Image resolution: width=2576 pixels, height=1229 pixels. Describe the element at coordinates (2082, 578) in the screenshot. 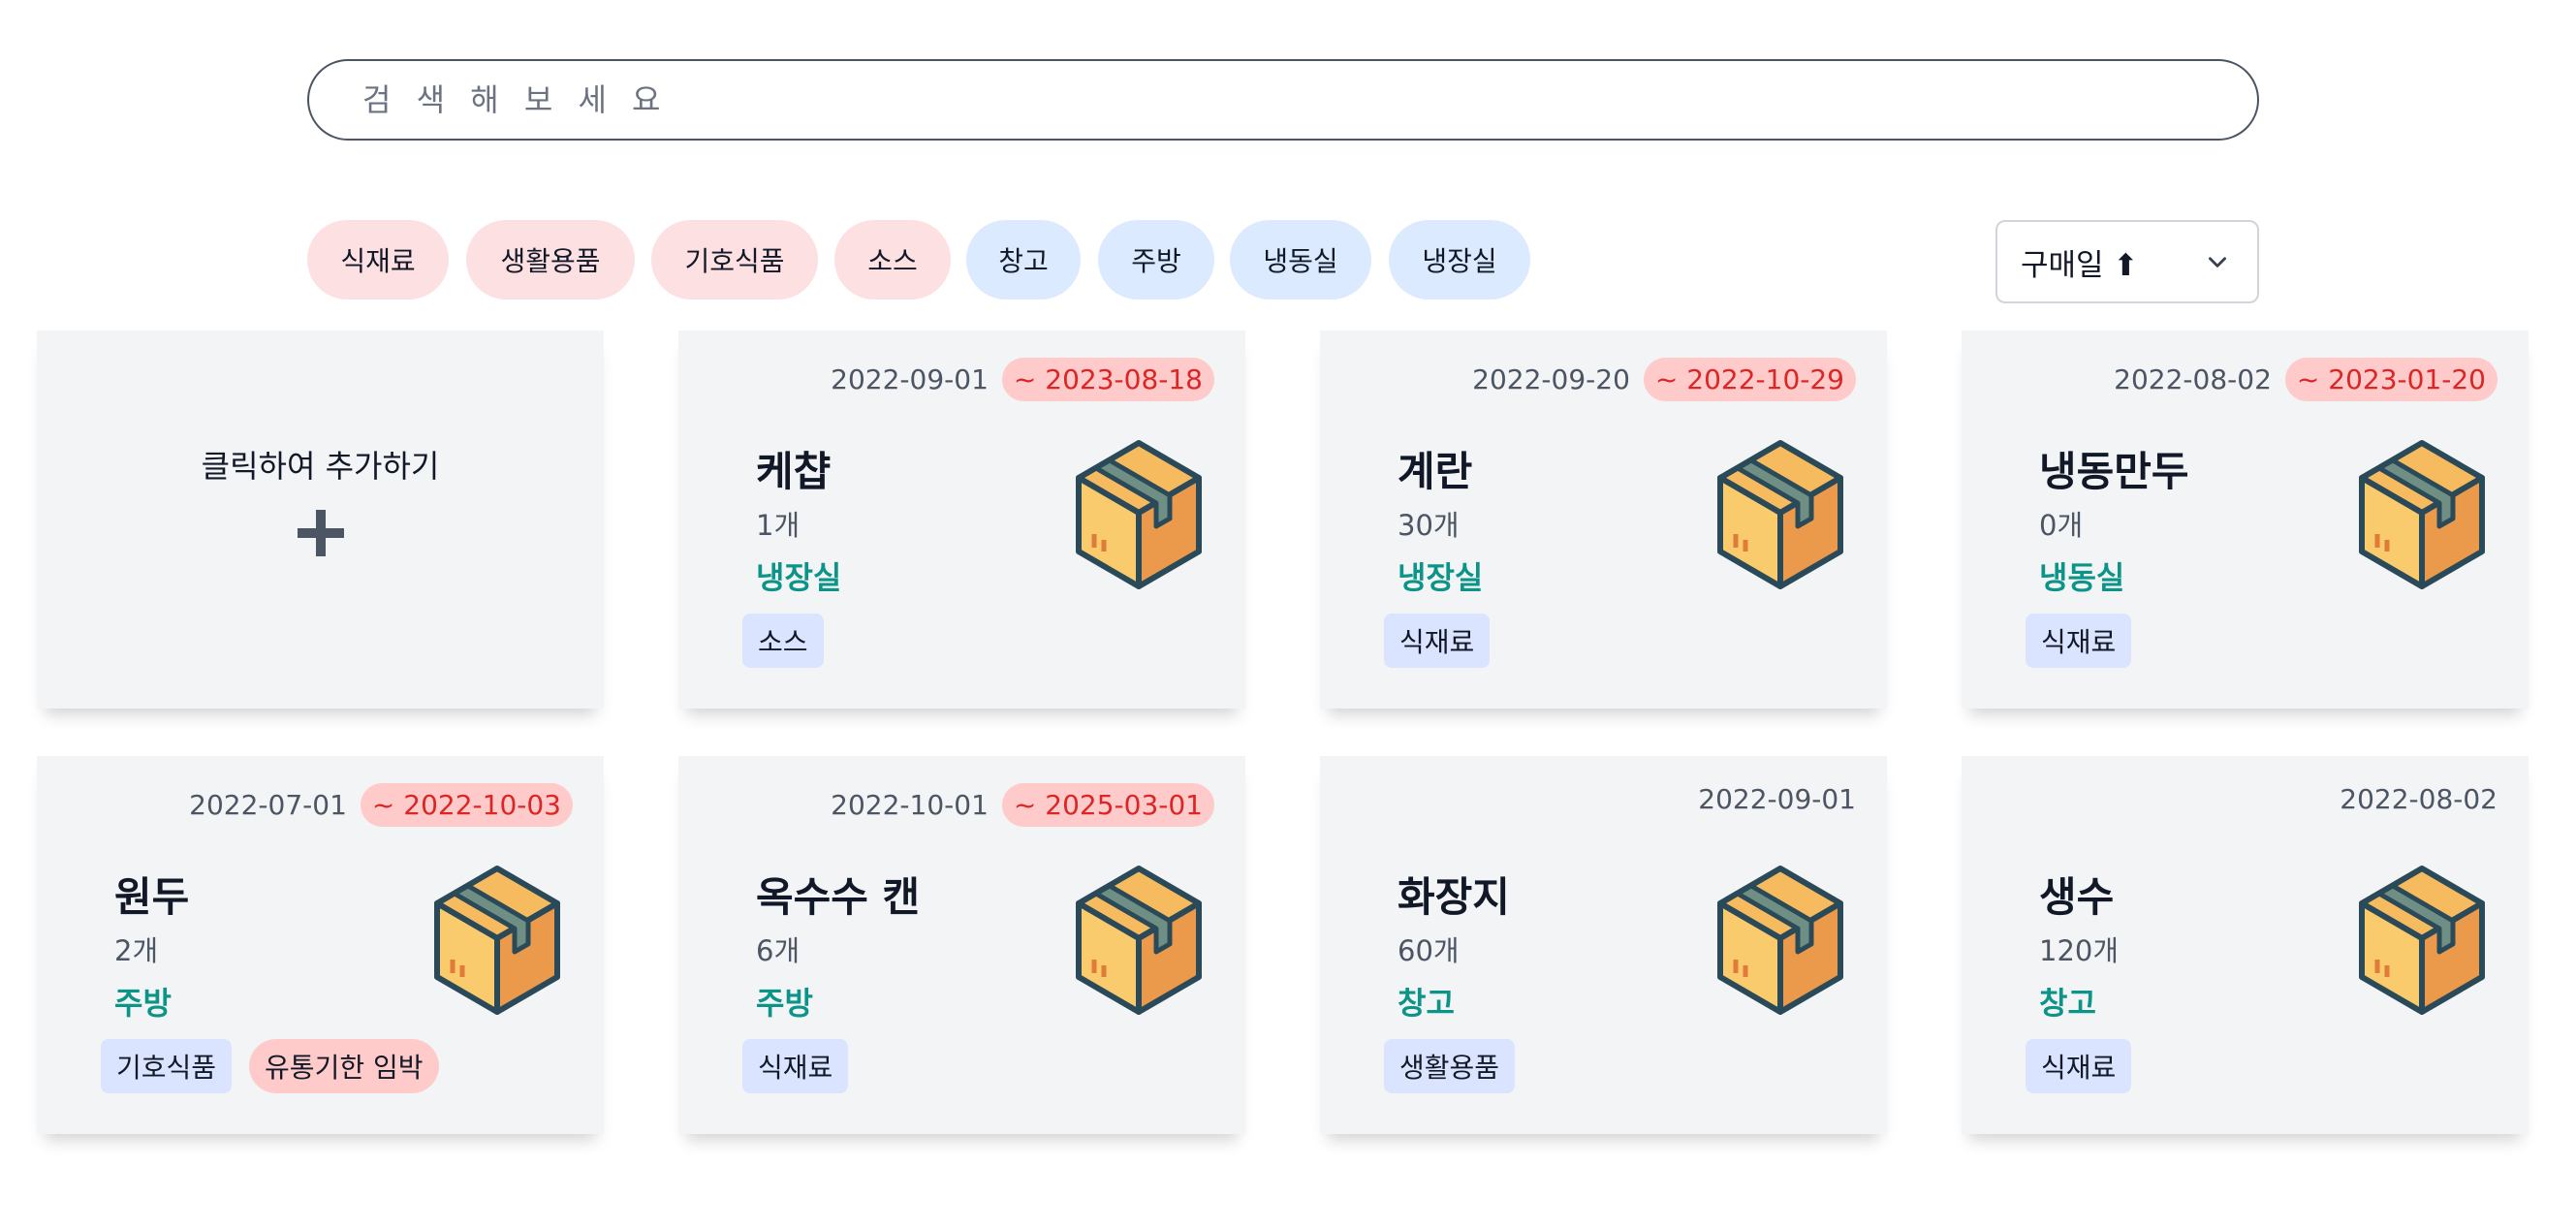

I see `item-location: 냉동실` at that location.